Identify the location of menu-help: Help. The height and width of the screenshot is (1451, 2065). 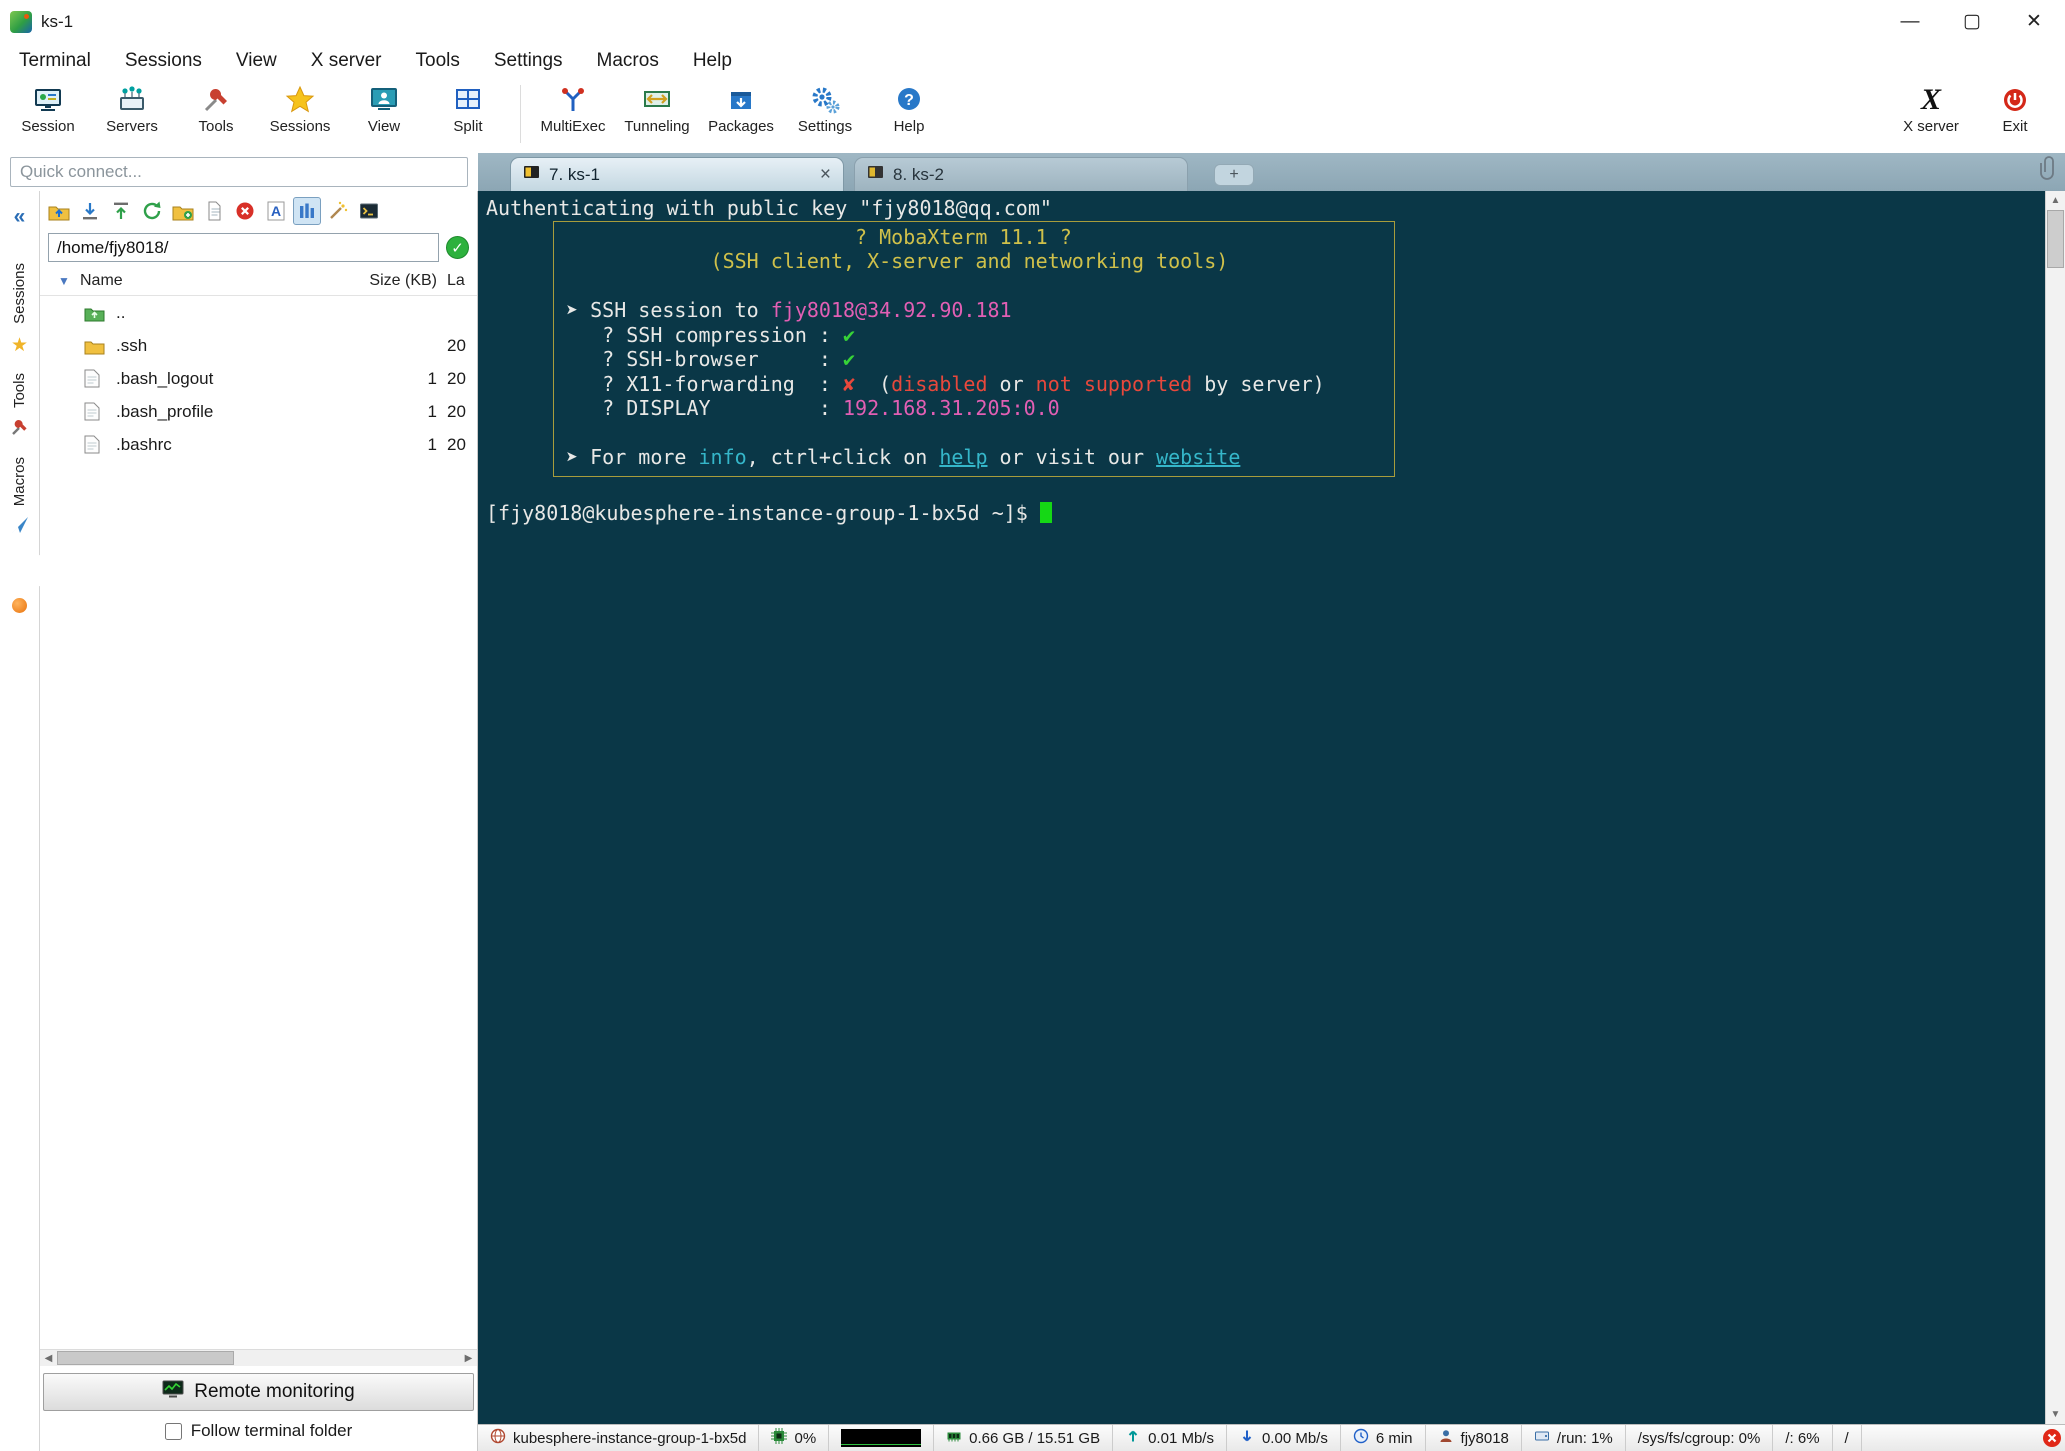
(712, 61).